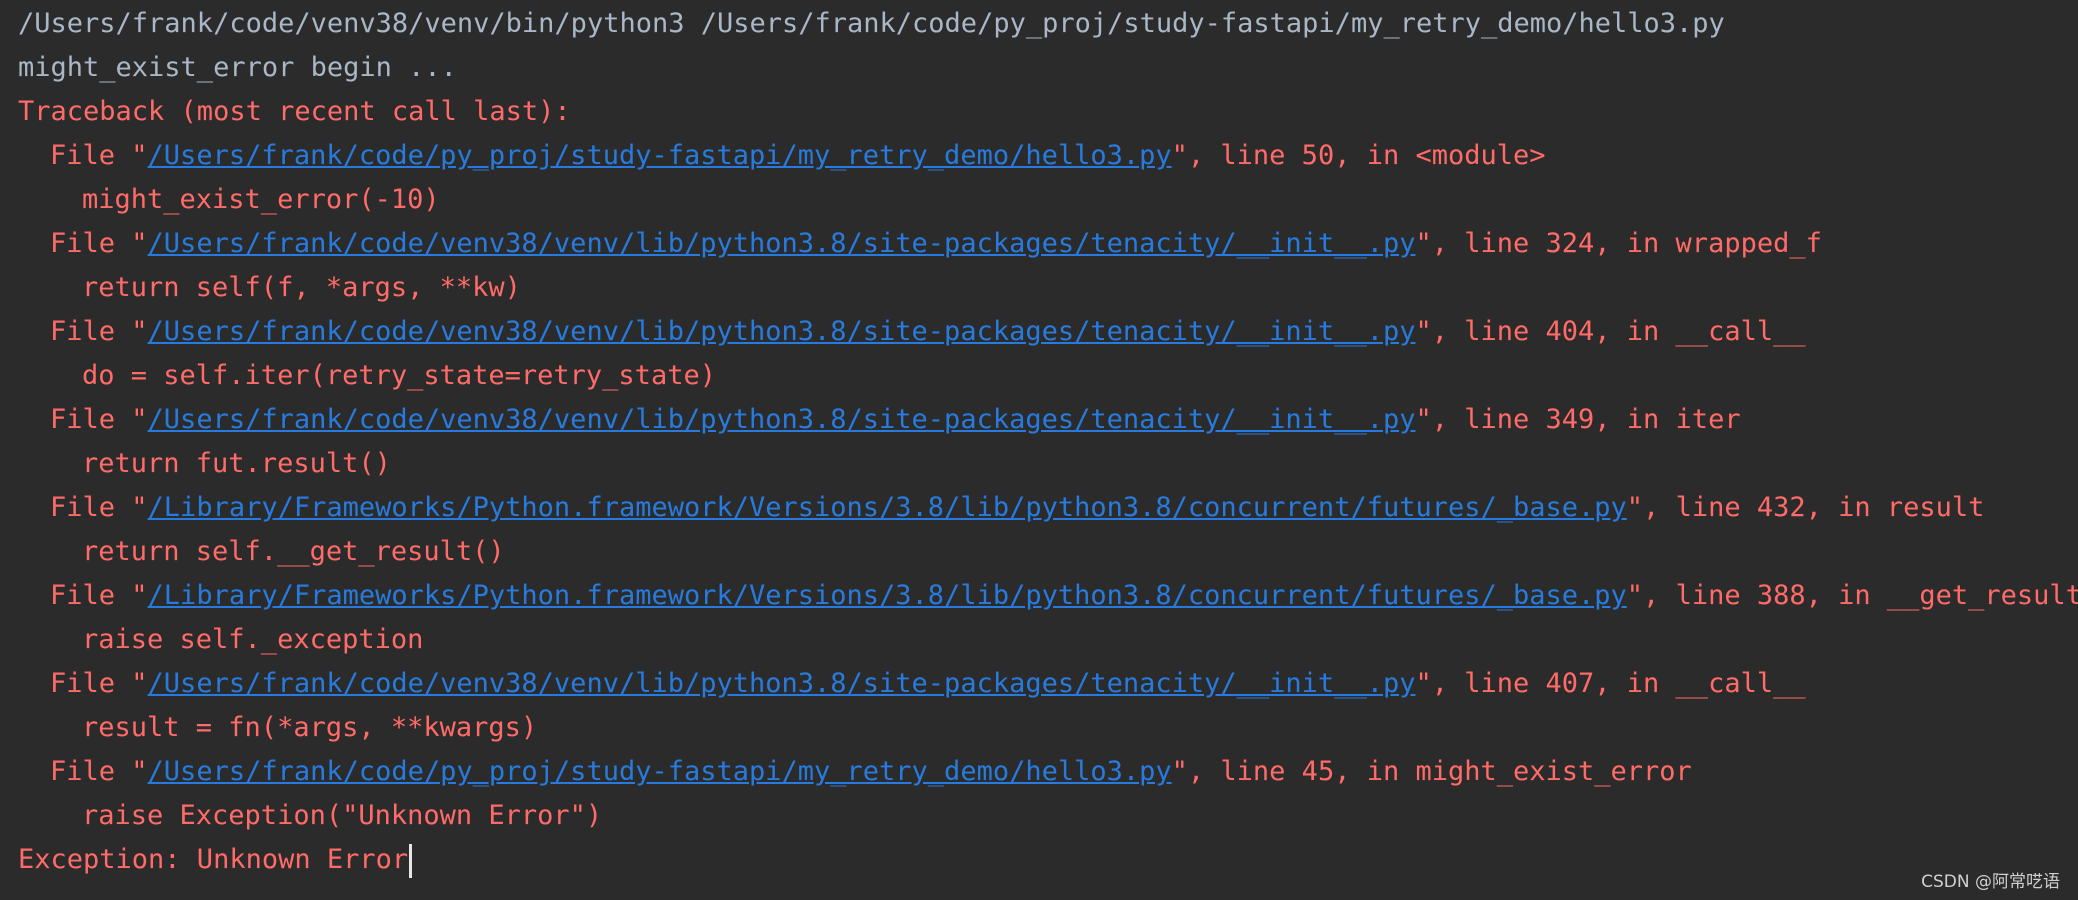 The height and width of the screenshot is (900, 2078). Describe the element at coordinates (253, 639) in the screenshot. I see `traceback-frame-code: raise self._exception` at that location.